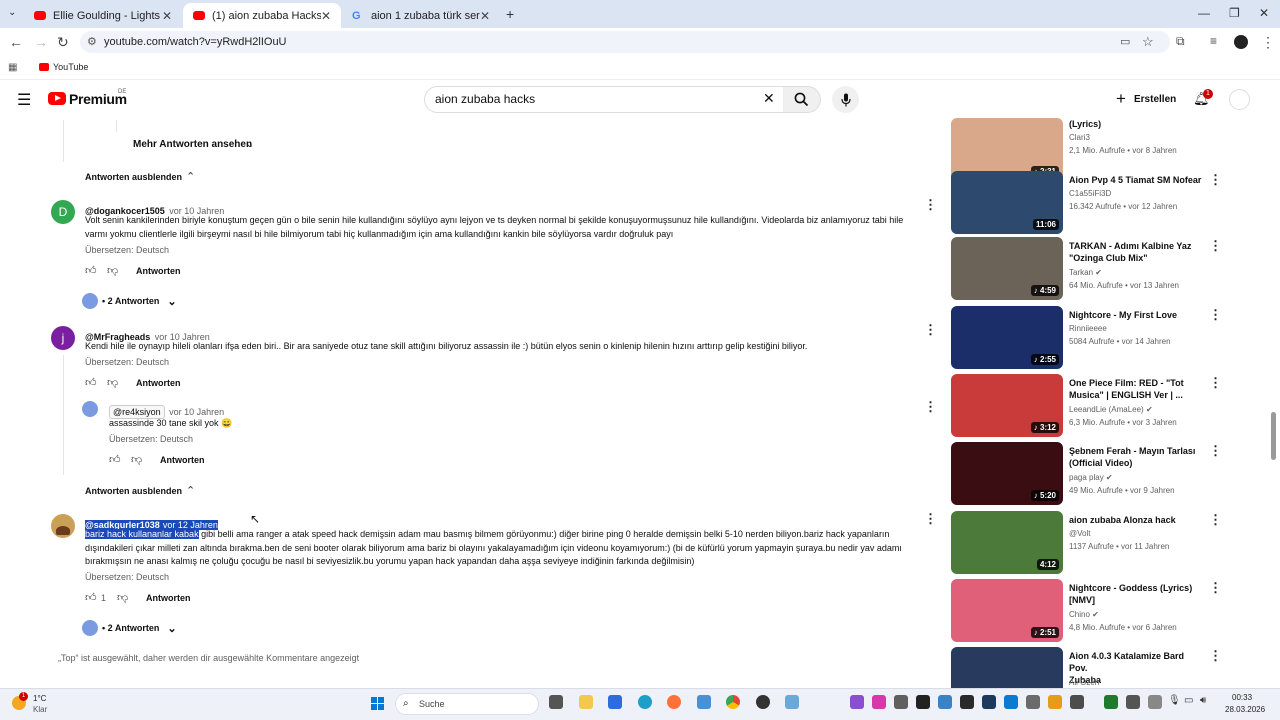 This screenshot has height=720, width=1280. I want to click on bookmark-star-icon: ☆, so click(1148, 42).